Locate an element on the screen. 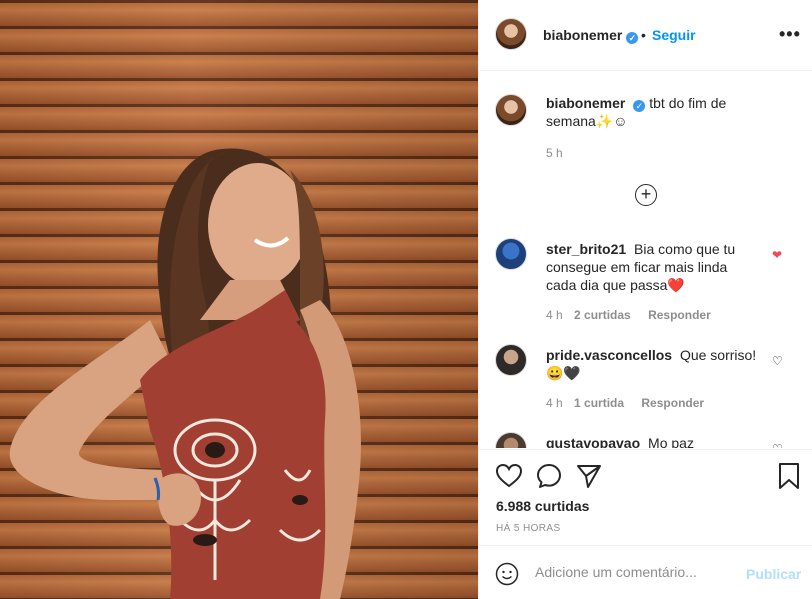 The width and height of the screenshot is (812, 599). comment-text-block: pride.vasconcellos Que sorriso! 😀🖤 is located at coordinates (653, 364).